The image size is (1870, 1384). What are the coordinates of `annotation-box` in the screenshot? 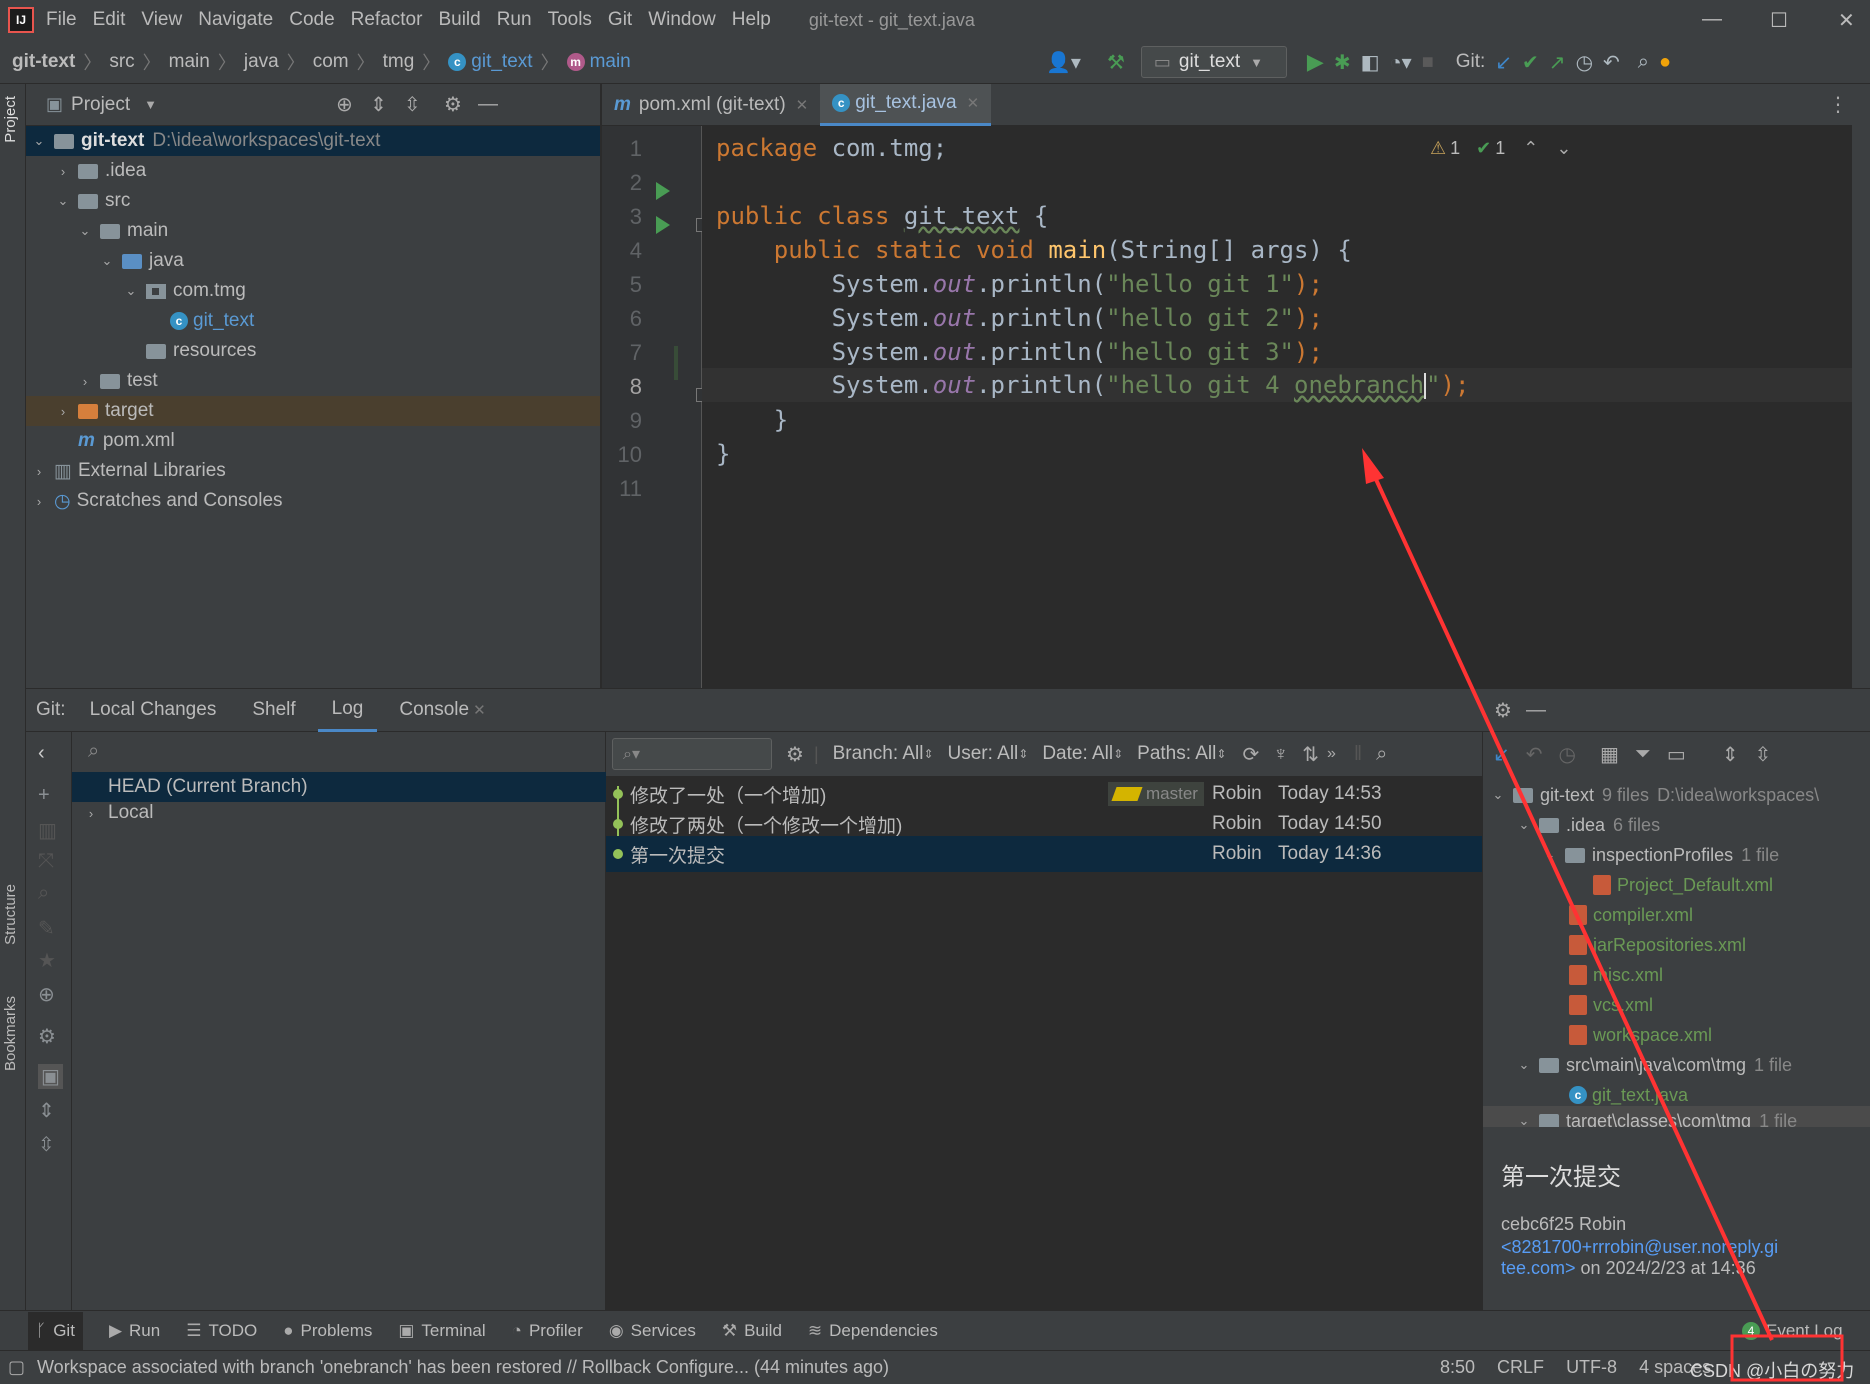 It's located at (1787, 1358).